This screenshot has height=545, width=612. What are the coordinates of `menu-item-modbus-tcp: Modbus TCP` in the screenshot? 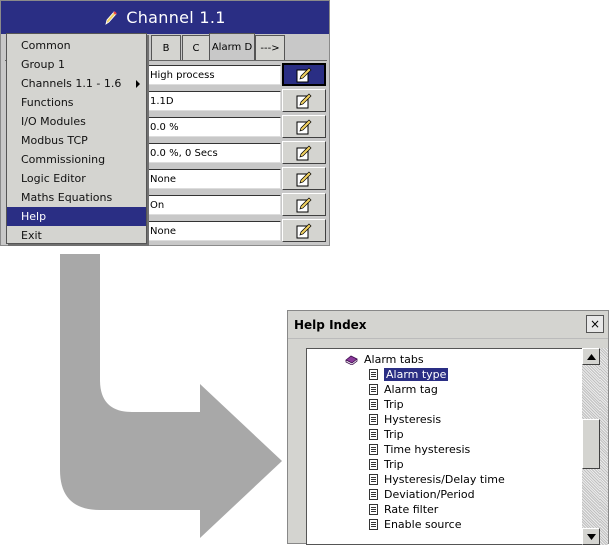 It's located at (76, 140).